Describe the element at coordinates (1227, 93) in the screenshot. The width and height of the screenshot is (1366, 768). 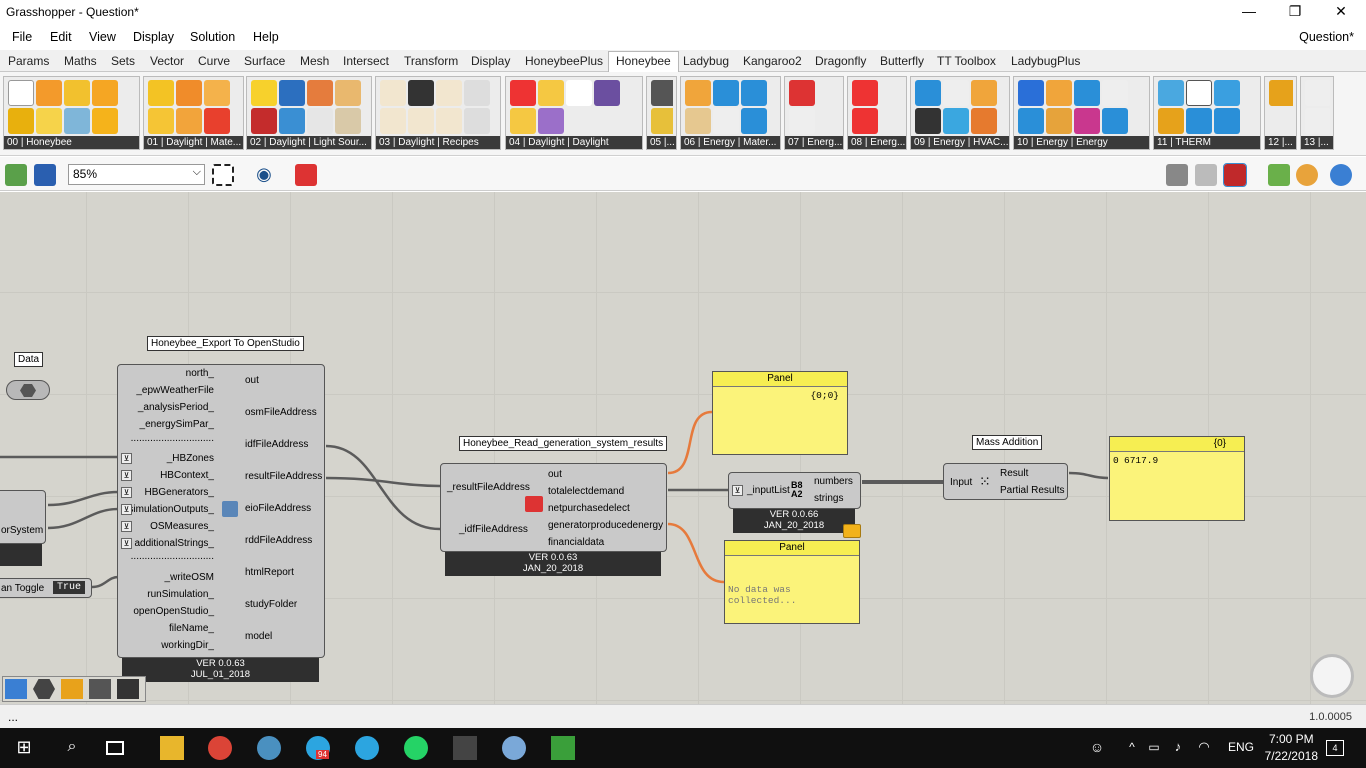
I see `frame-icon` at that location.